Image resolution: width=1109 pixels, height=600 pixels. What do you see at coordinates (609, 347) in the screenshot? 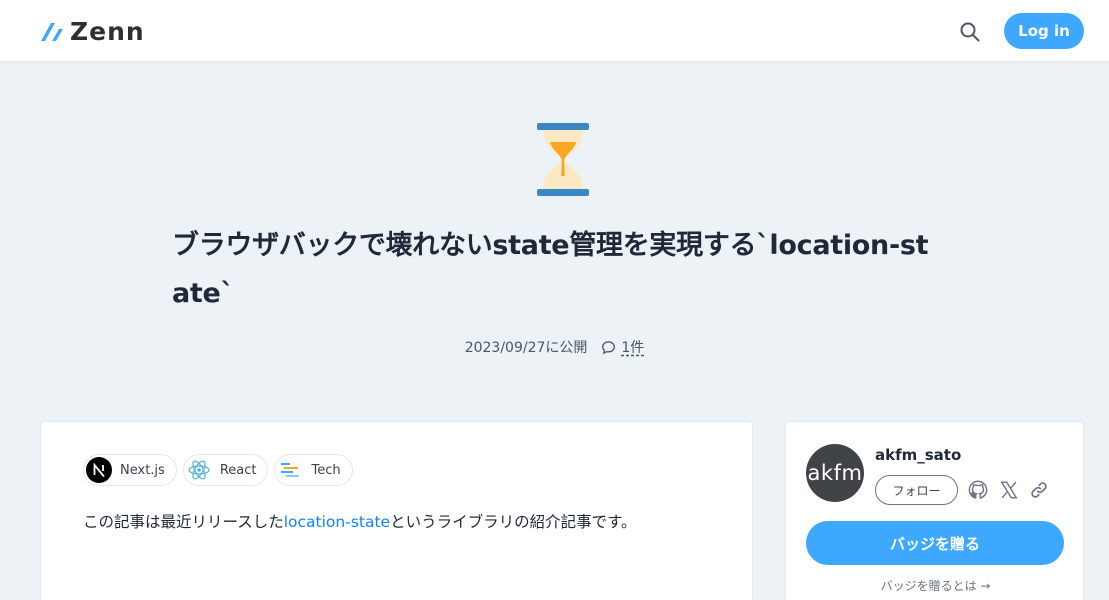
I see `comment-icon` at bounding box center [609, 347].